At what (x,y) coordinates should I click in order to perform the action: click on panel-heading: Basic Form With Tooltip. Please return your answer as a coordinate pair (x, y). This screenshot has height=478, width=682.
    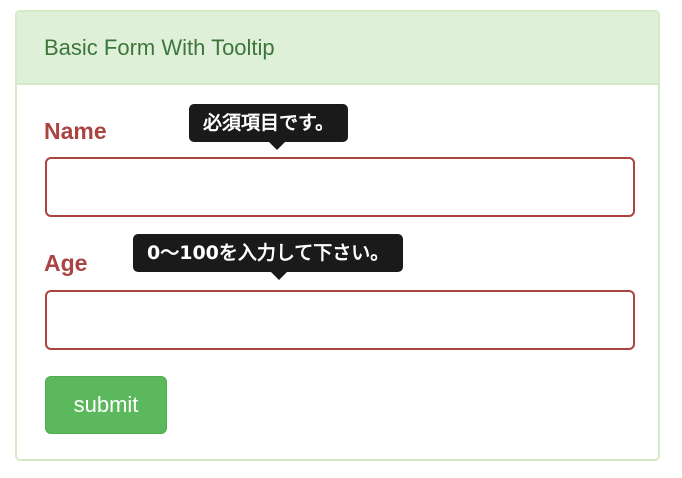
    Looking at the image, I should click on (337, 48).